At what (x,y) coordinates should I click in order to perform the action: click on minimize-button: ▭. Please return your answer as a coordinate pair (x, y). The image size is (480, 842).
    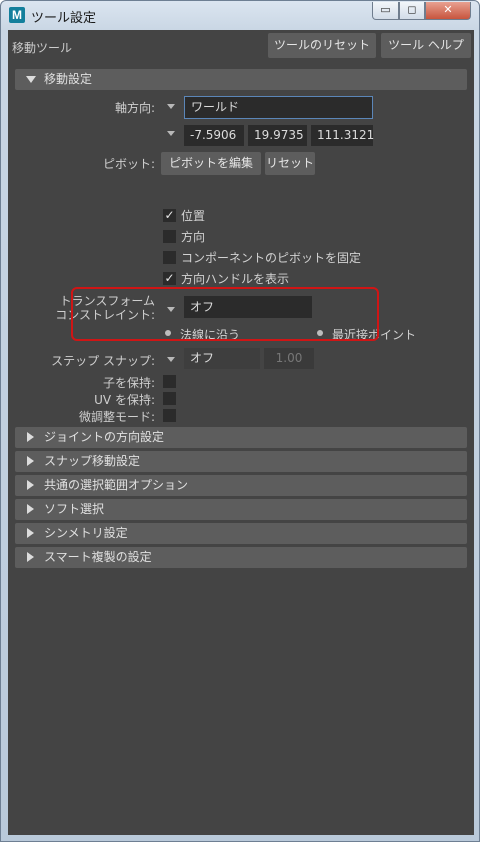
    Looking at the image, I should click on (385, 11).